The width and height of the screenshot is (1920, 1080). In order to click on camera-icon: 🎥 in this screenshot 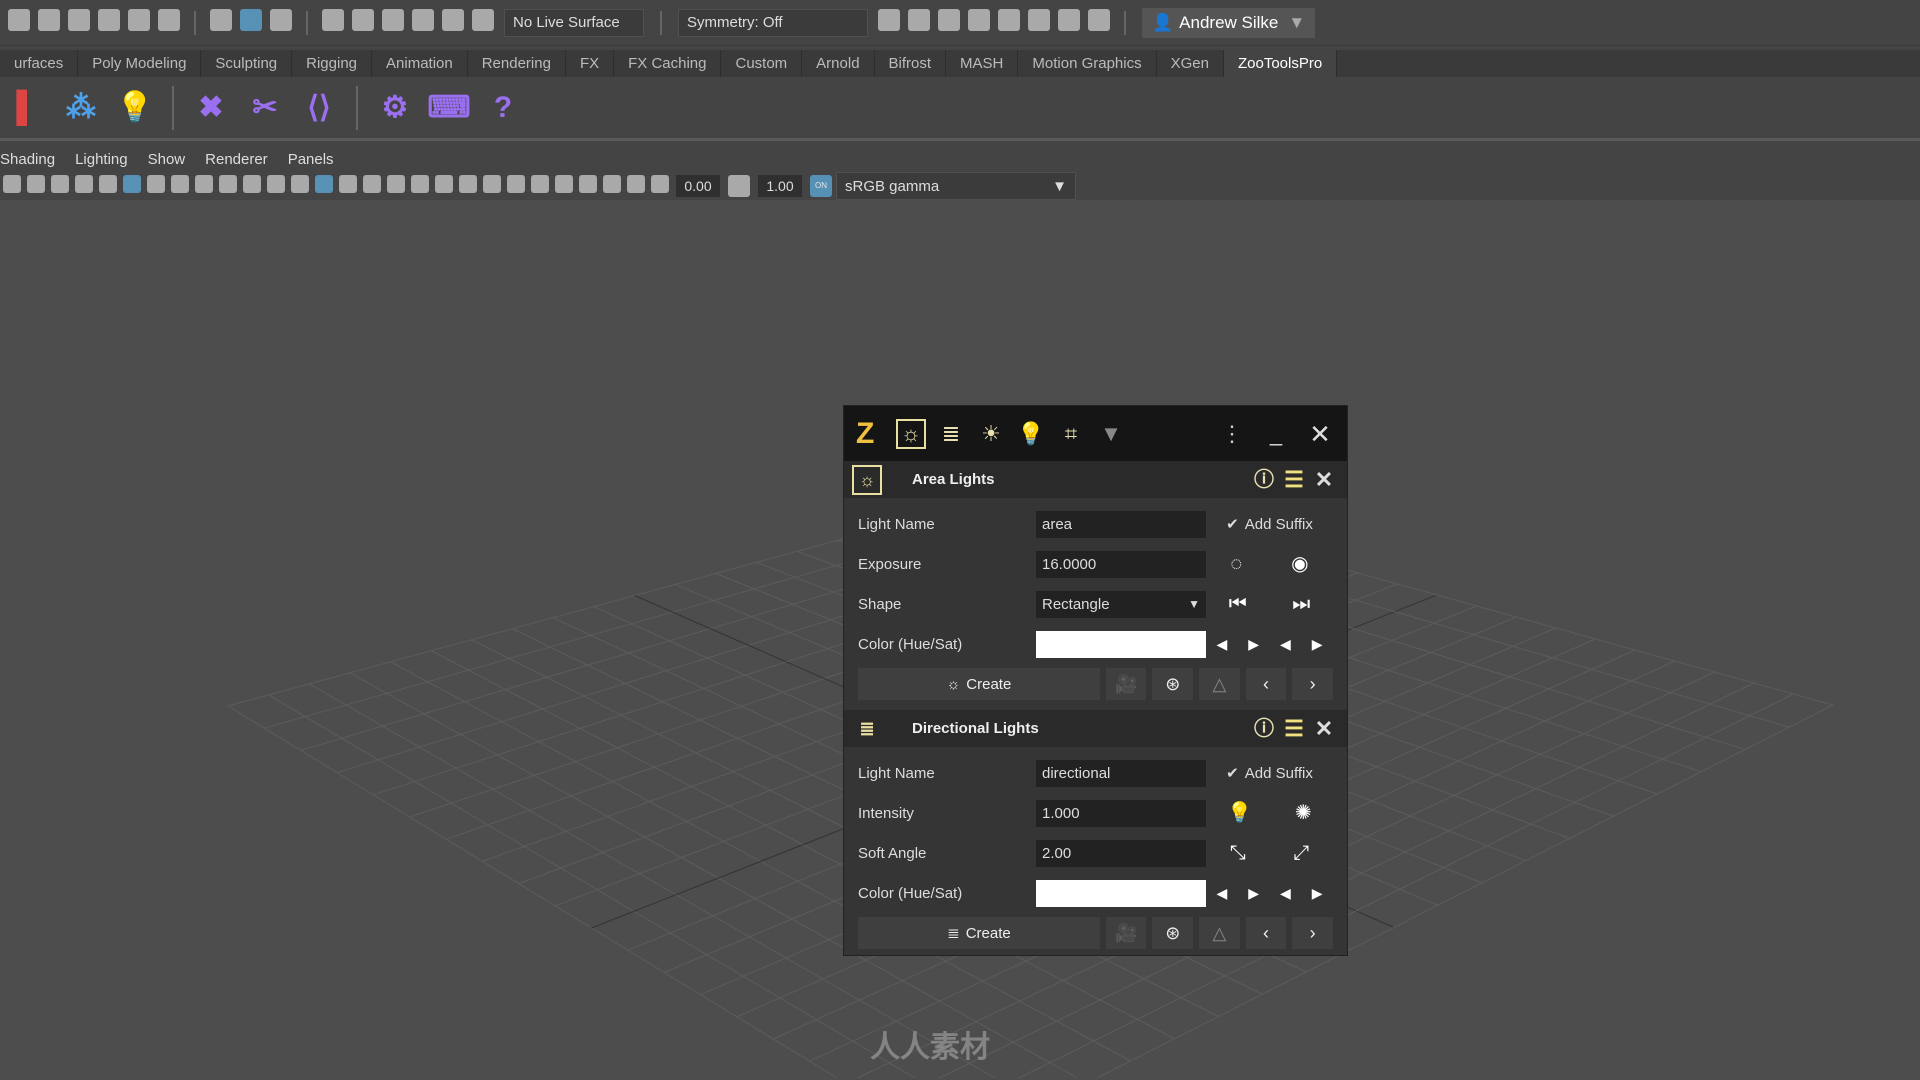, I will do `click(1126, 933)`.